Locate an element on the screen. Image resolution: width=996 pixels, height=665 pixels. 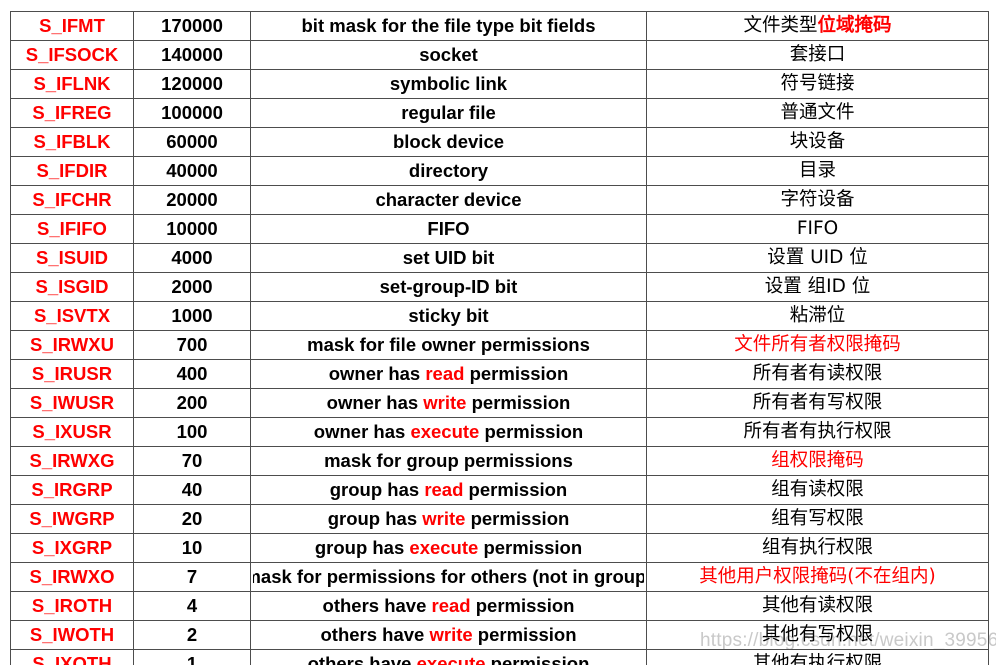
description-clip: group has write permission is located at coordinates (448, 519).